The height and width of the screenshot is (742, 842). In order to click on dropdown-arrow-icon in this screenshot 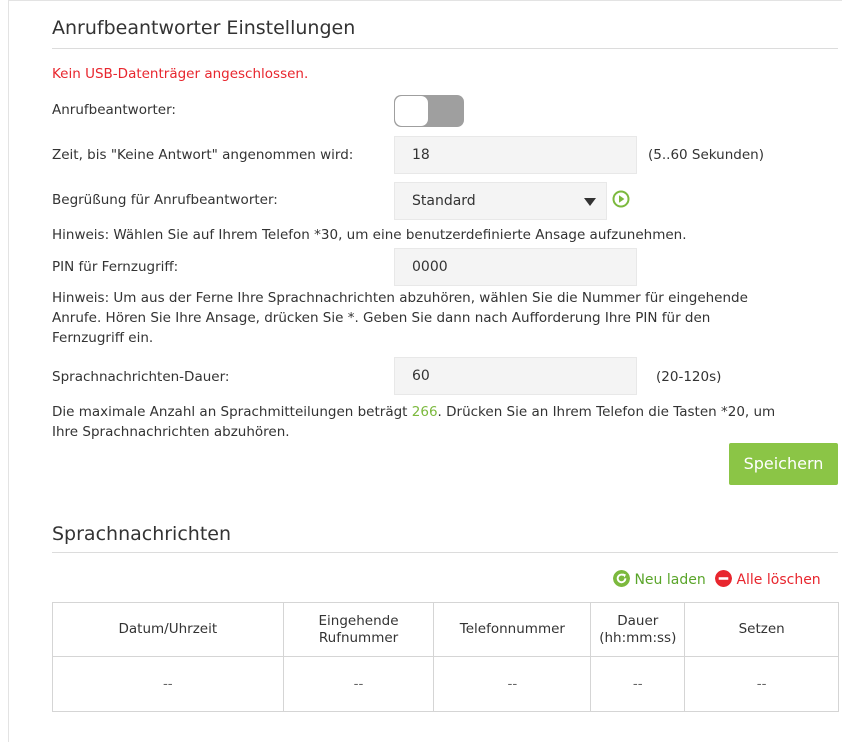, I will do `click(590, 202)`.